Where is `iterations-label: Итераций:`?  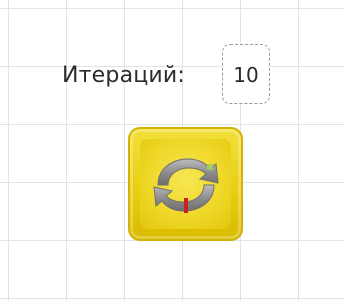 iterations-label: Итераций: is located at coordinates (124, 75).